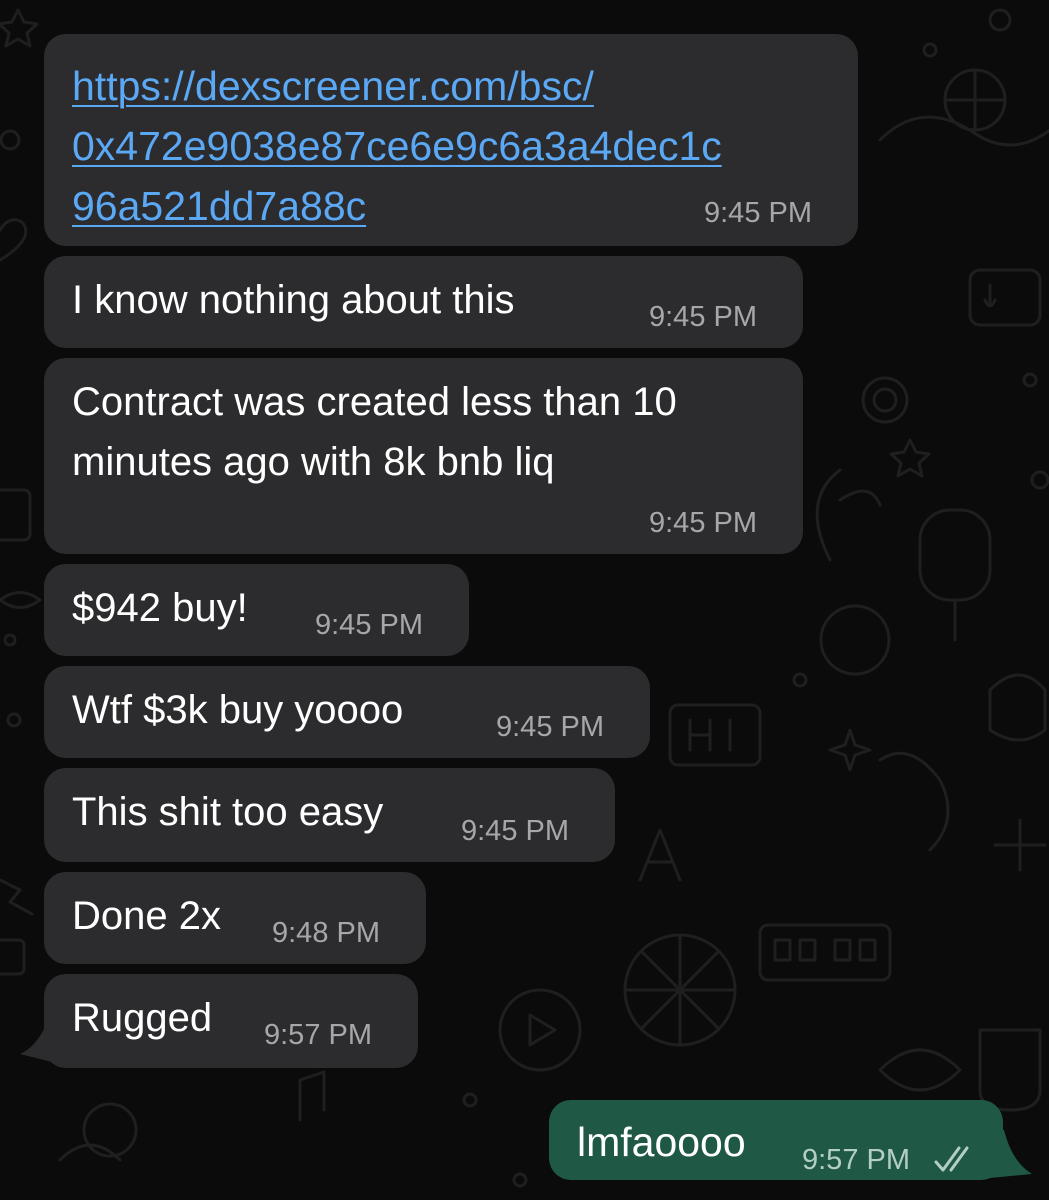 This screenshot has width=1049, height=1200. I want to click on music-note-doodle-icon, so click(312, 1096).